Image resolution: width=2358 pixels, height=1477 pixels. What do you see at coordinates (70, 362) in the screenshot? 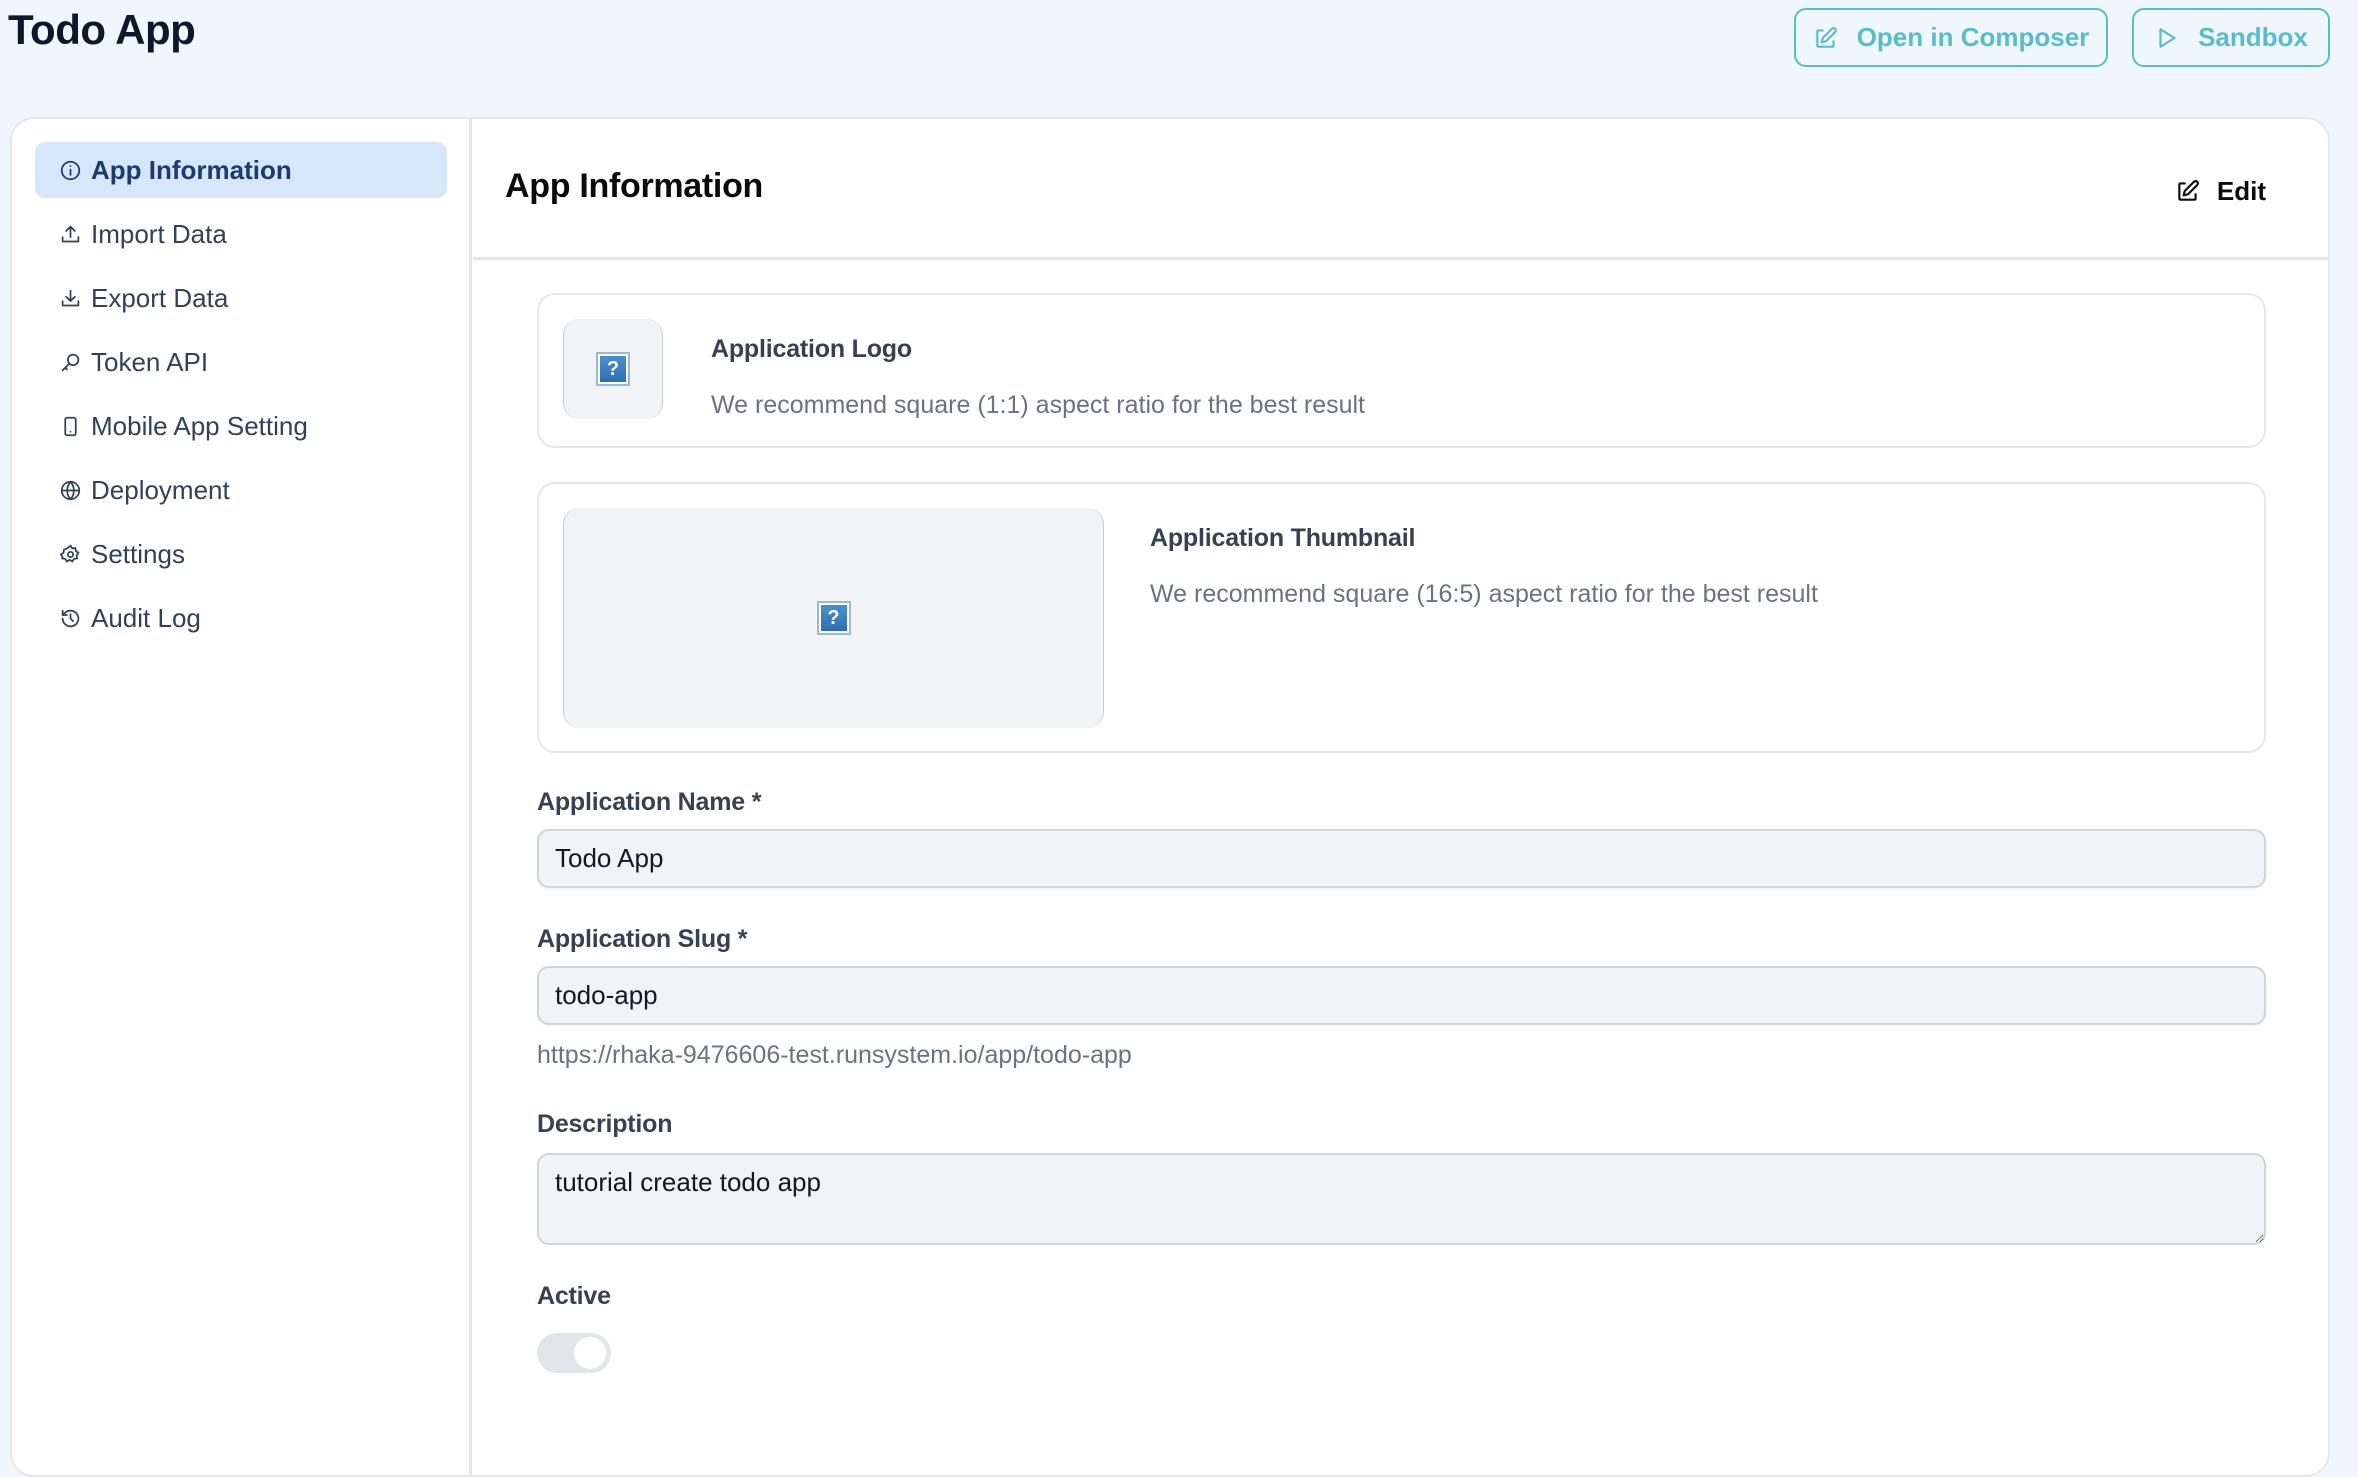
I see `key-icon` at bounding box center [70, 362].